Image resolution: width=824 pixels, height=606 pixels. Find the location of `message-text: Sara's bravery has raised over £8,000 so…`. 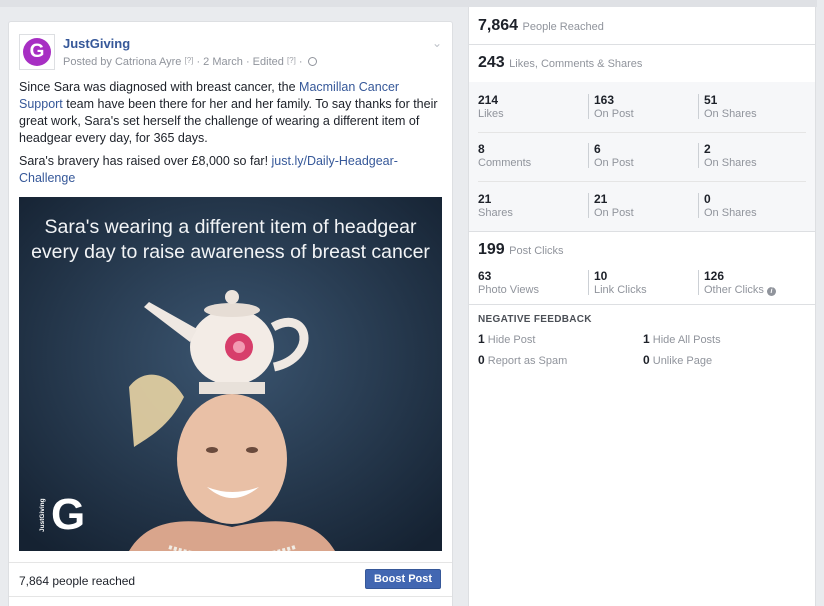

message-text: Sara's bravery has raised over £8,000 so… is located at coordinates (145, 161).